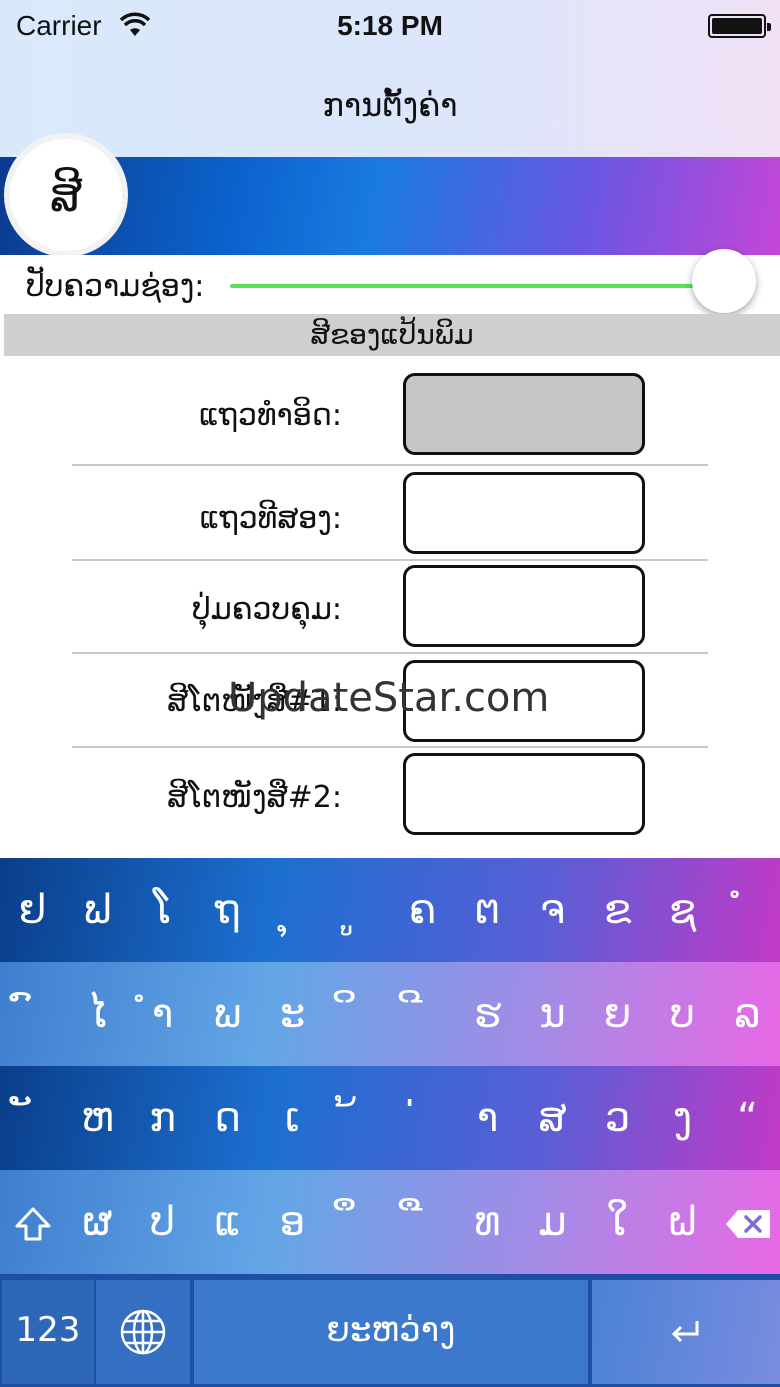 The image size is (780, 1387). Describe the element at coordinates (617, 910) in the screenshot. I see `key: ຂ` at that location.